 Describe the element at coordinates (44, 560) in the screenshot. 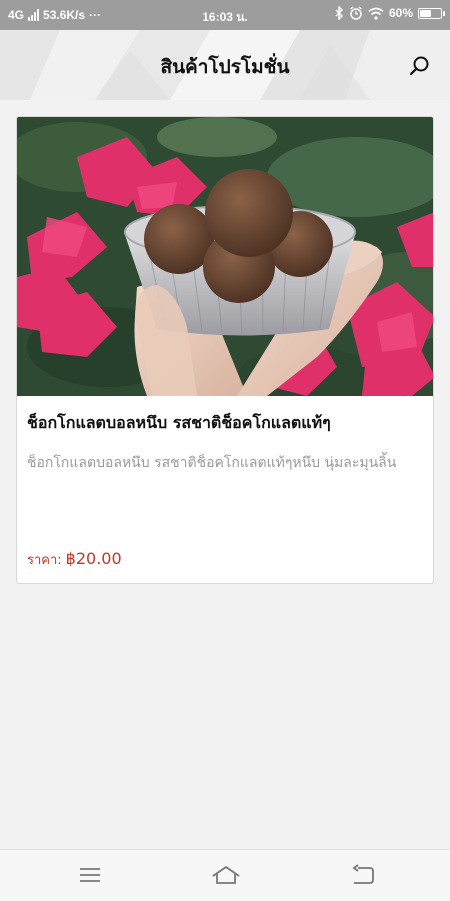

I see `price-label: ราคา:` at that location.